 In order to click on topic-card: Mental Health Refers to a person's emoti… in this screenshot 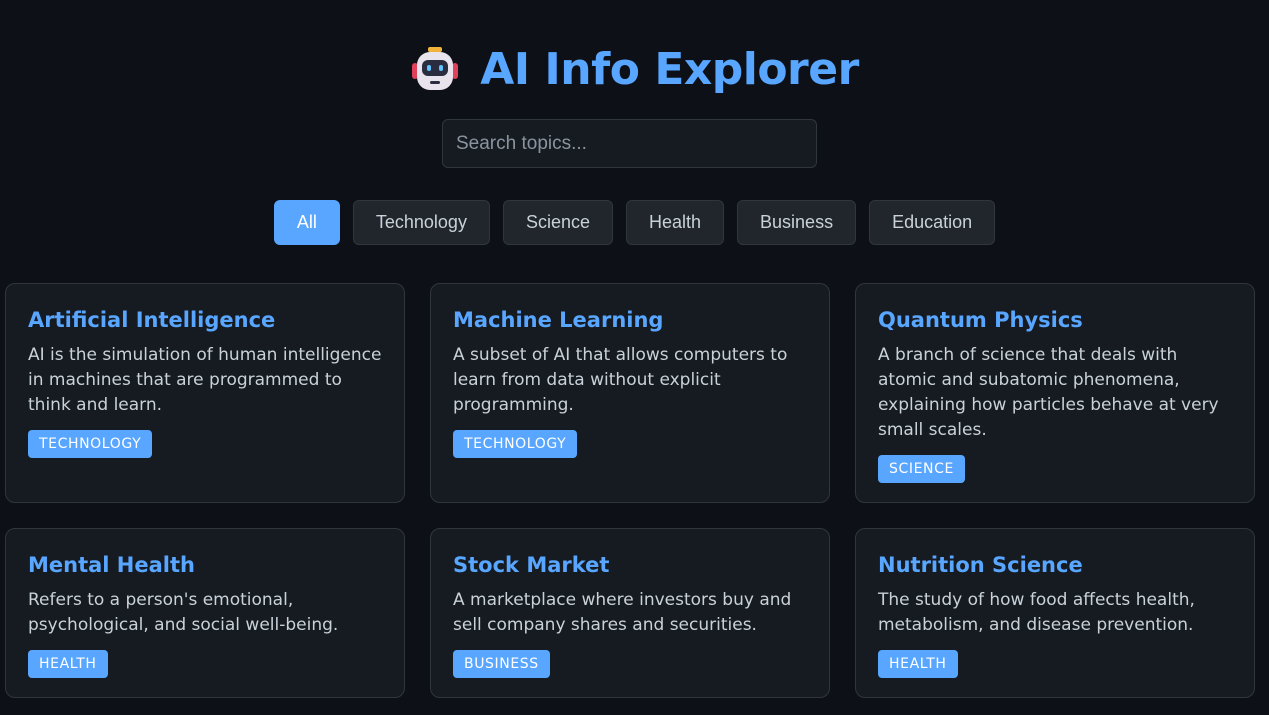, I will do `click(205, 613)`.